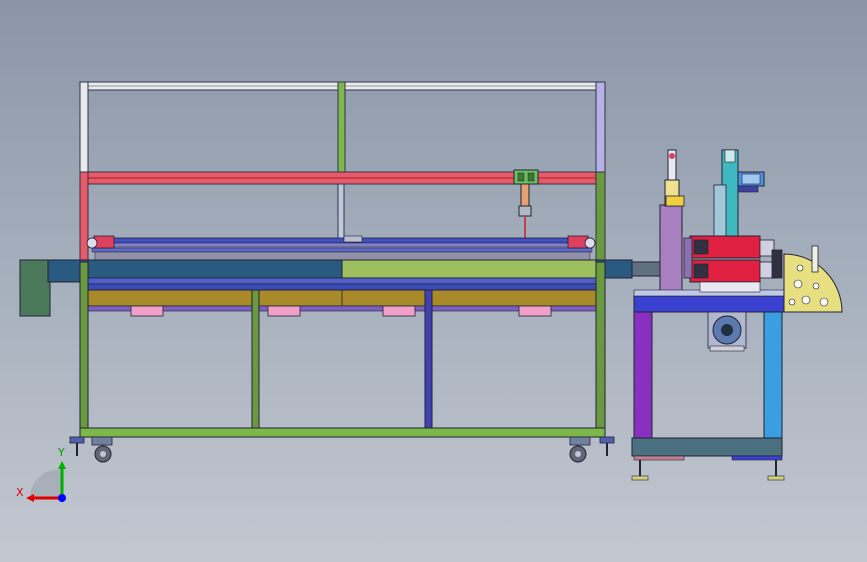 Image resolution: width=867 pixels, height=562 pixels. I want to click on y-axis-arrowhead, so click(62, 465).